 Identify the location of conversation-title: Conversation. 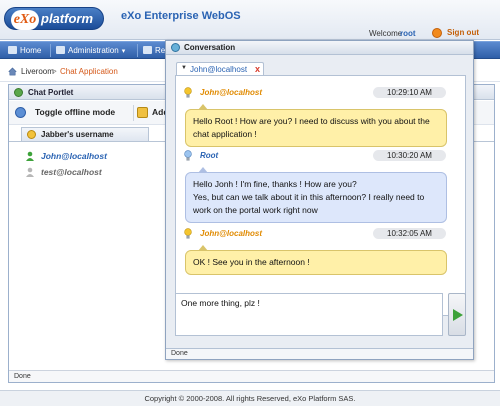
(210, 47).